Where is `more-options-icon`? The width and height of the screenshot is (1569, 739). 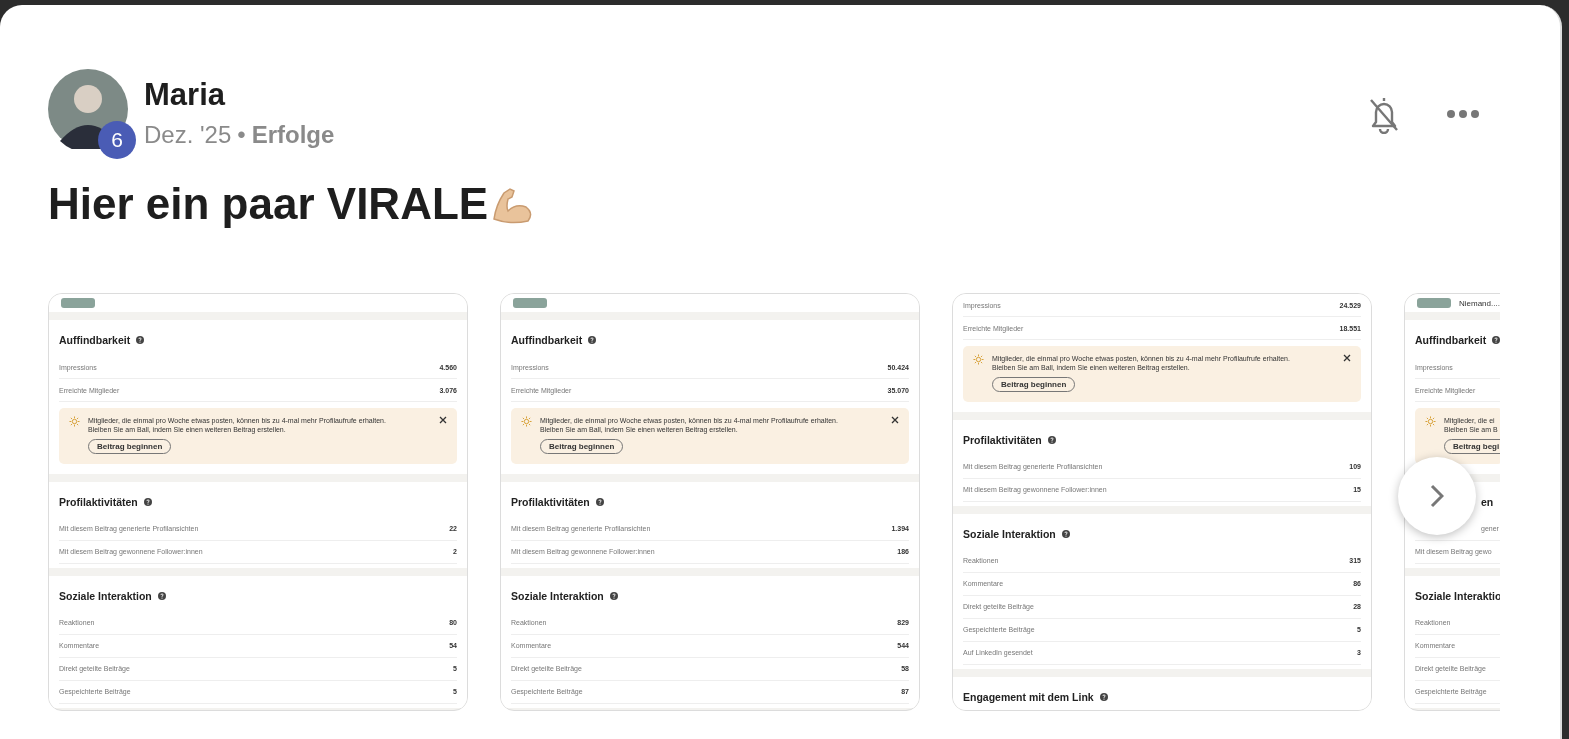
more-options-icon is located at coordinates (1463, 114).